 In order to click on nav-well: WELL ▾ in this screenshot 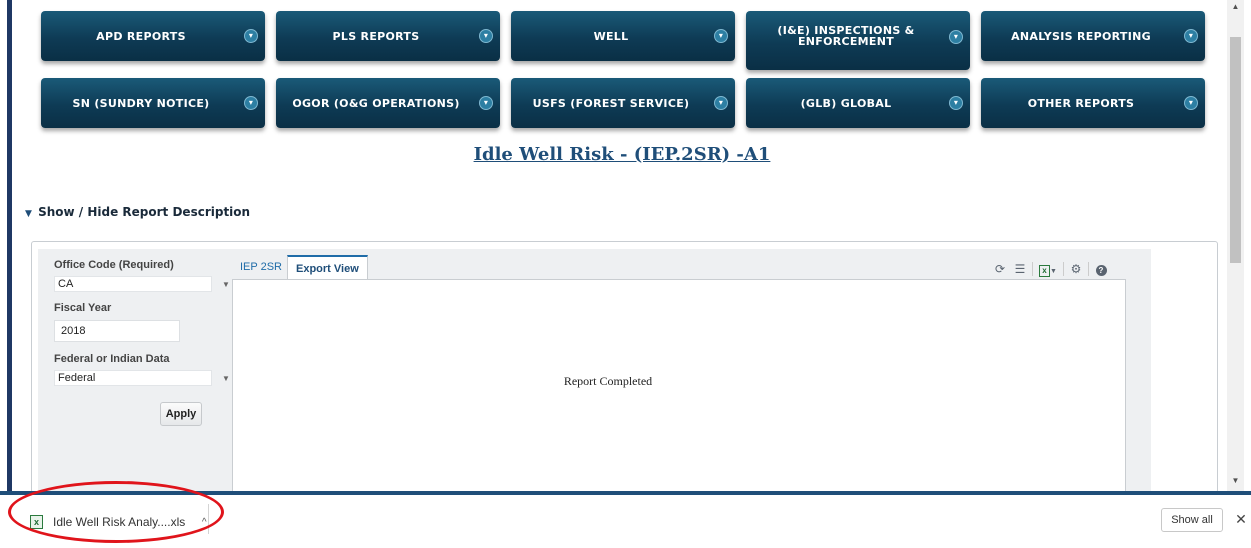, I will do `click(623, 36)`.